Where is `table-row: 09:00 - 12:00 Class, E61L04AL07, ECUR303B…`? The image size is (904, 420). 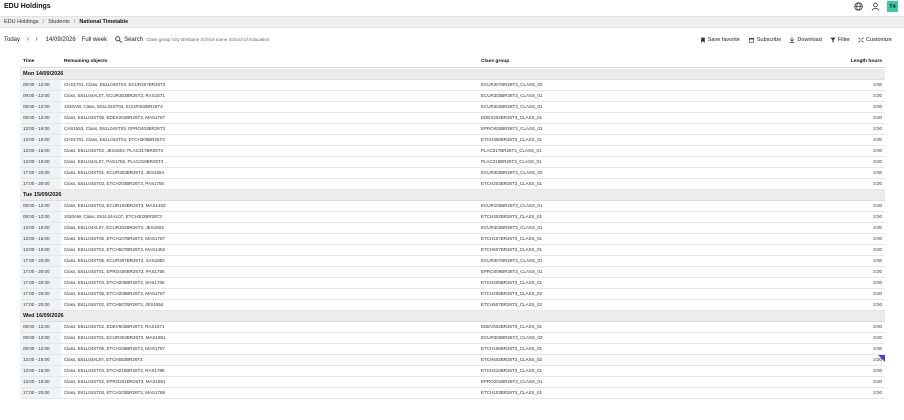 table-row: 09:00 - 12:00 Class, E61L04AL07, ECUR303B… is located at coordinates (452, 96).